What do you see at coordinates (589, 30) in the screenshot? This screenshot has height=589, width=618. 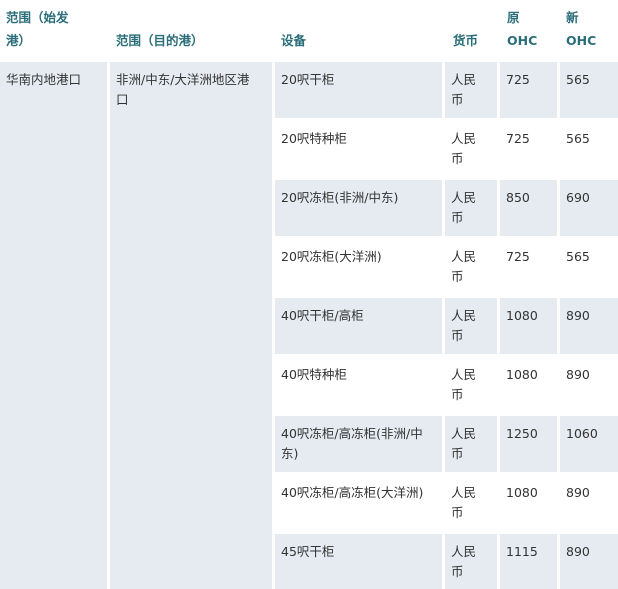 I see `header-new-ohc: 新 OHC` at bounding box center [589, 30].